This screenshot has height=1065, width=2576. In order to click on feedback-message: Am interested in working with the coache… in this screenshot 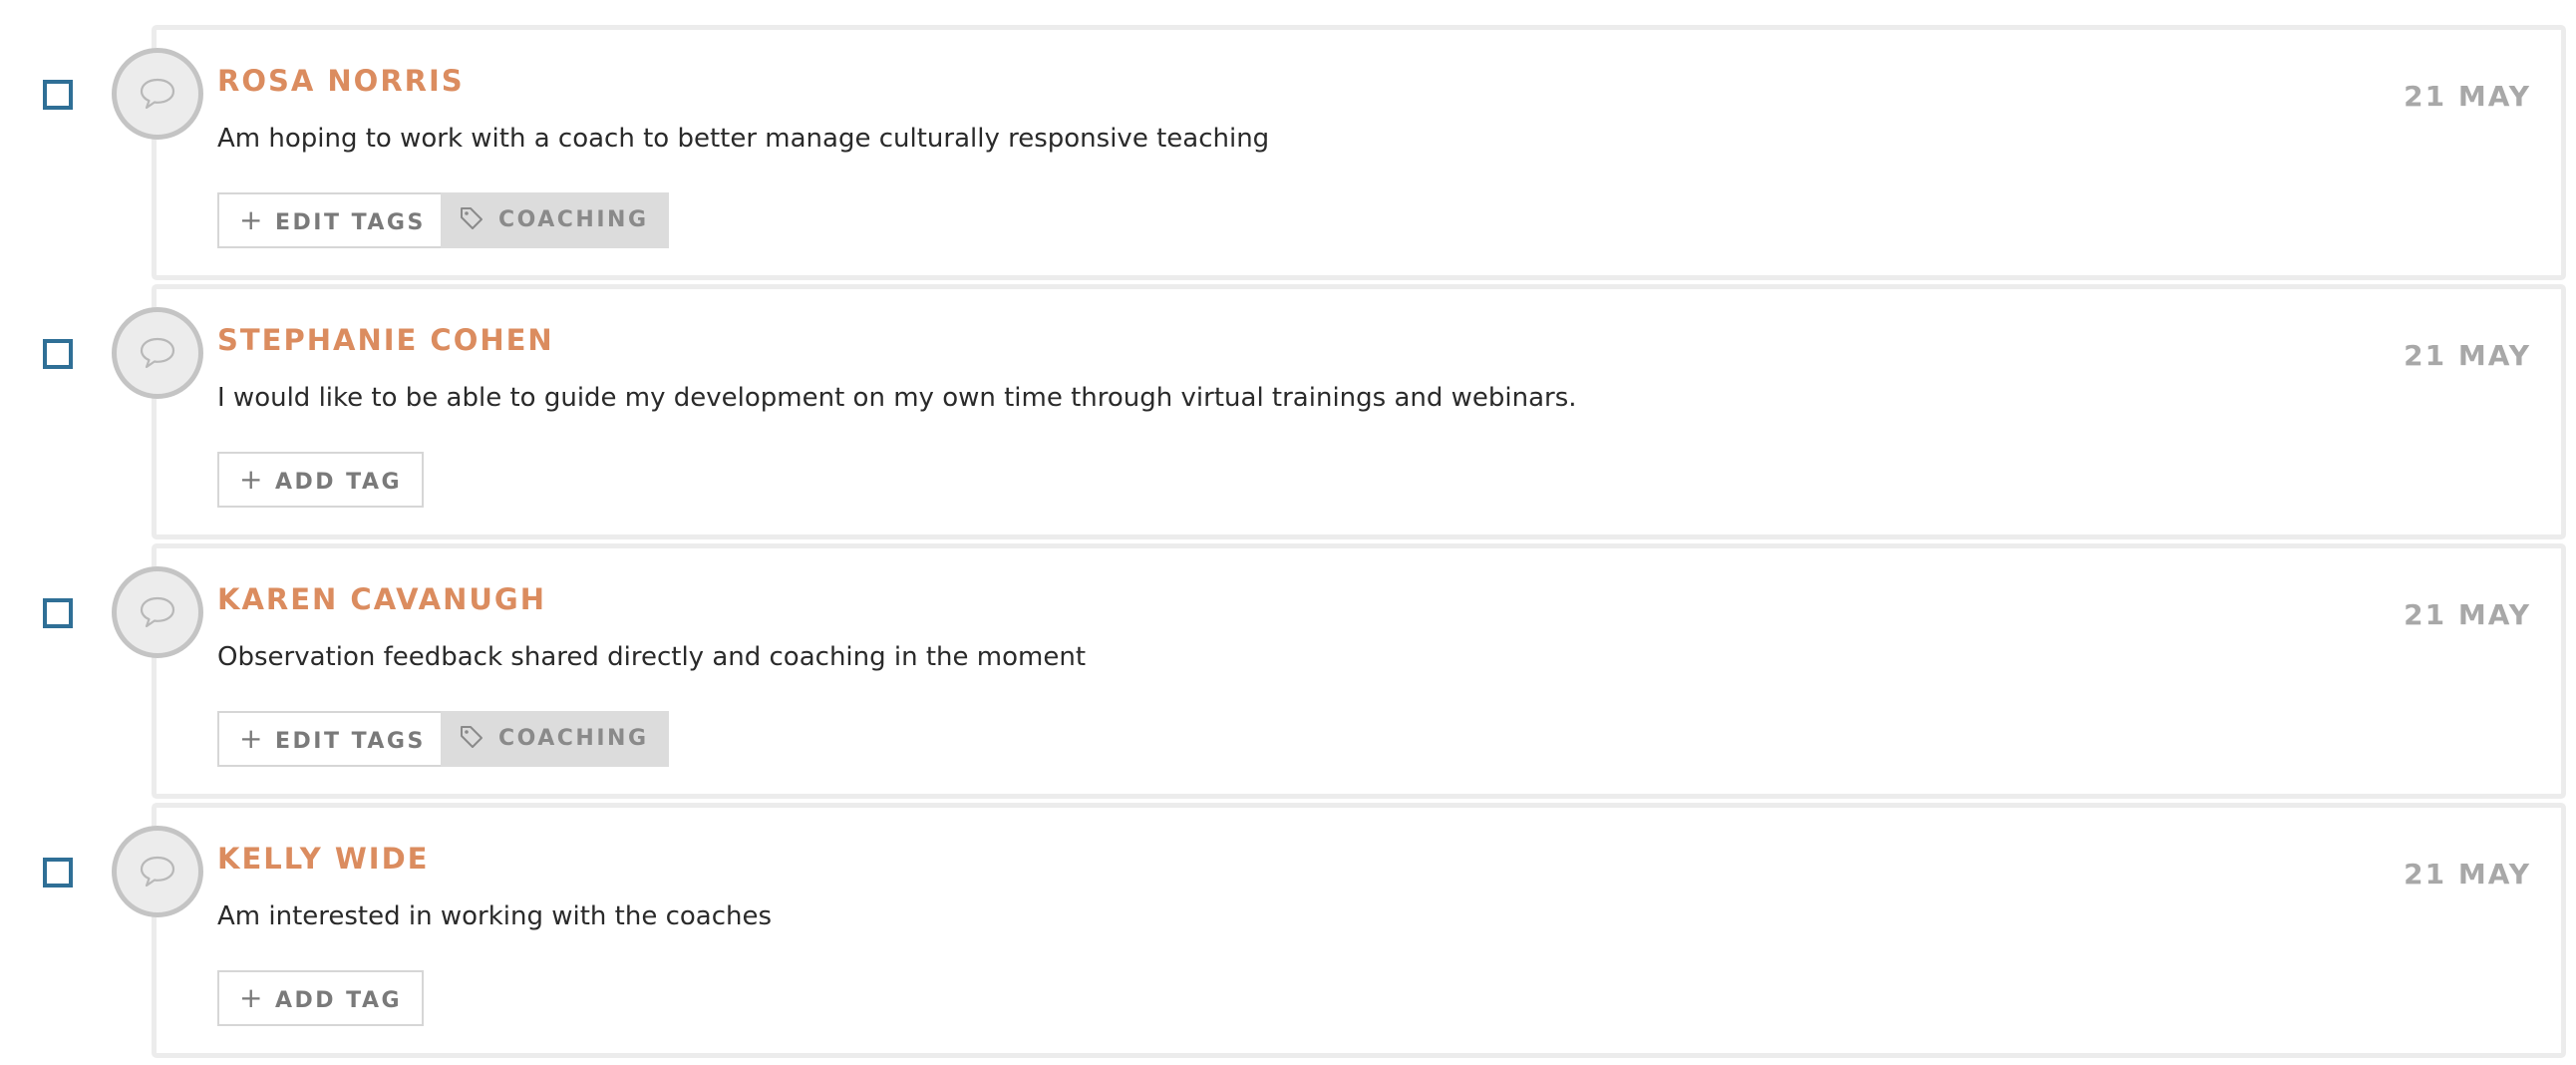, I will do `click(495, 916)`.